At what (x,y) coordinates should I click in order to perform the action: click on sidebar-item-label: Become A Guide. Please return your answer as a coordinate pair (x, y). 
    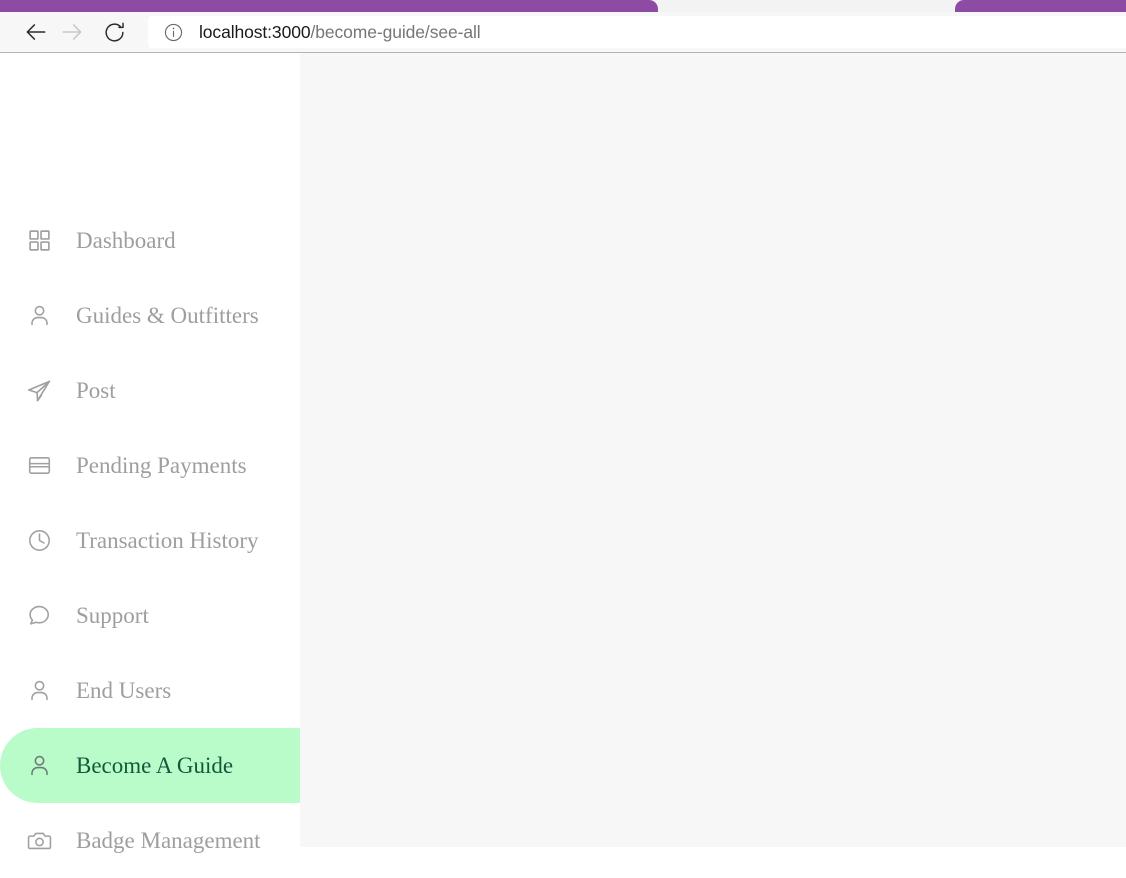
    Looking at the image, I should click on (155, 765).